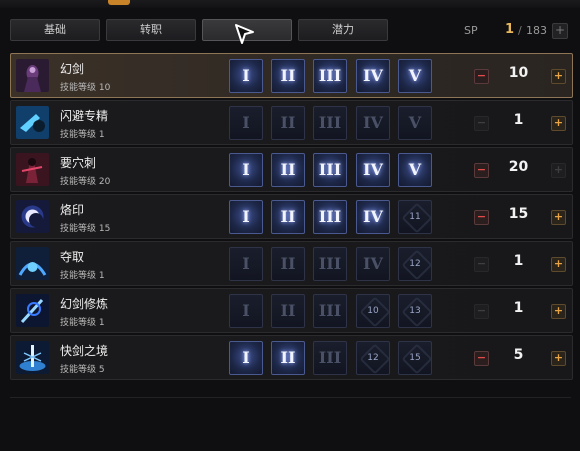 This screenshot has width=580, height=451. Describe the element at coordinates (290, 397) in the screenshot. I see `divider` at that location.